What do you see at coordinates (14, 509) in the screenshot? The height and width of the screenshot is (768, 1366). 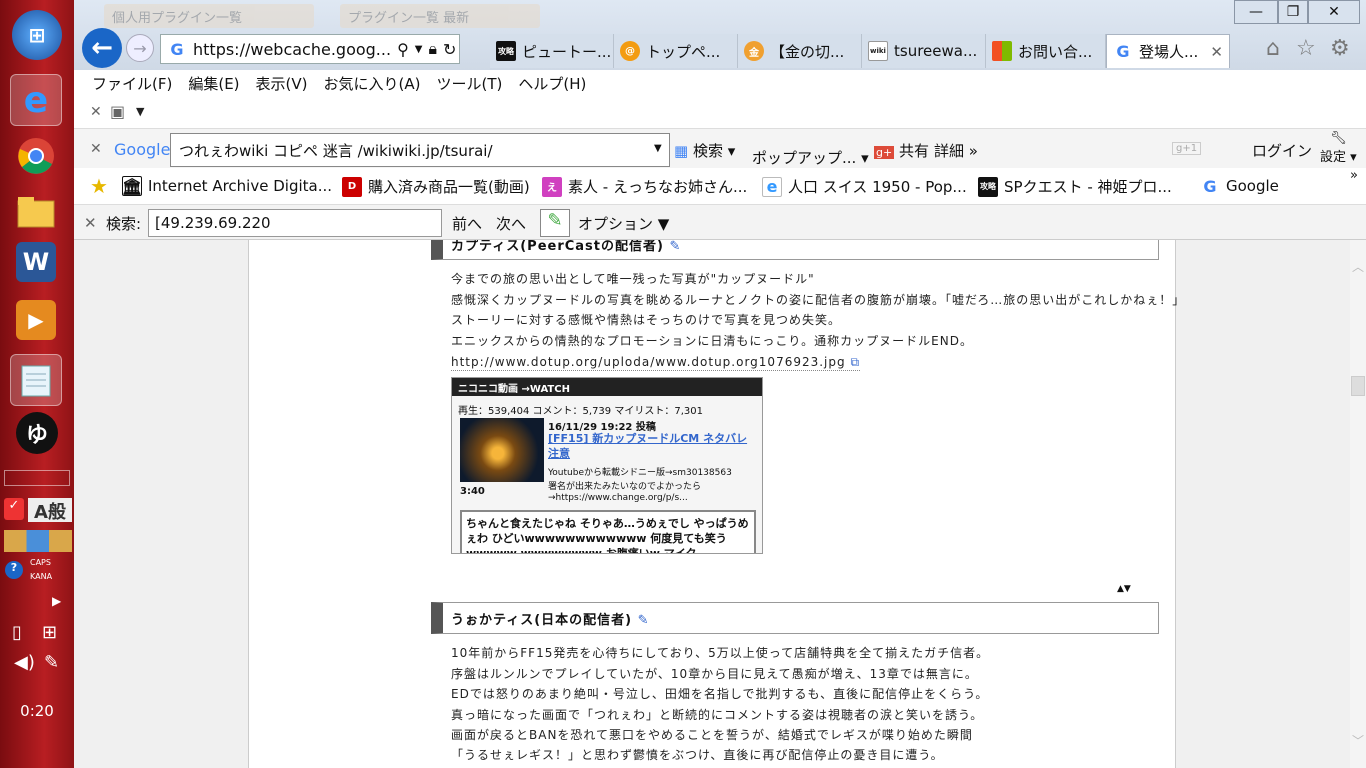 I see `ime-mode-icon: ✓` at bounding box center [14, 509].